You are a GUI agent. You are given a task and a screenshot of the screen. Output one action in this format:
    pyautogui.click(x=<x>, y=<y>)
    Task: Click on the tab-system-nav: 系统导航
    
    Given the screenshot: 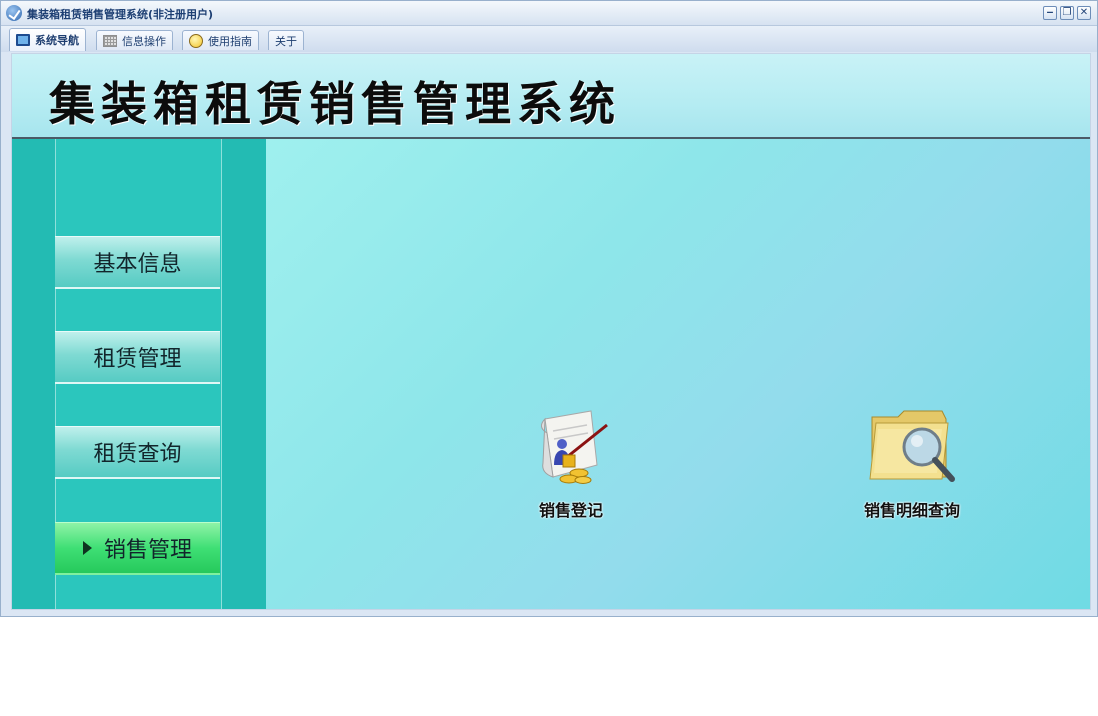 What is the action you would take?
    pyautogui.click(x=47, y=39)
    